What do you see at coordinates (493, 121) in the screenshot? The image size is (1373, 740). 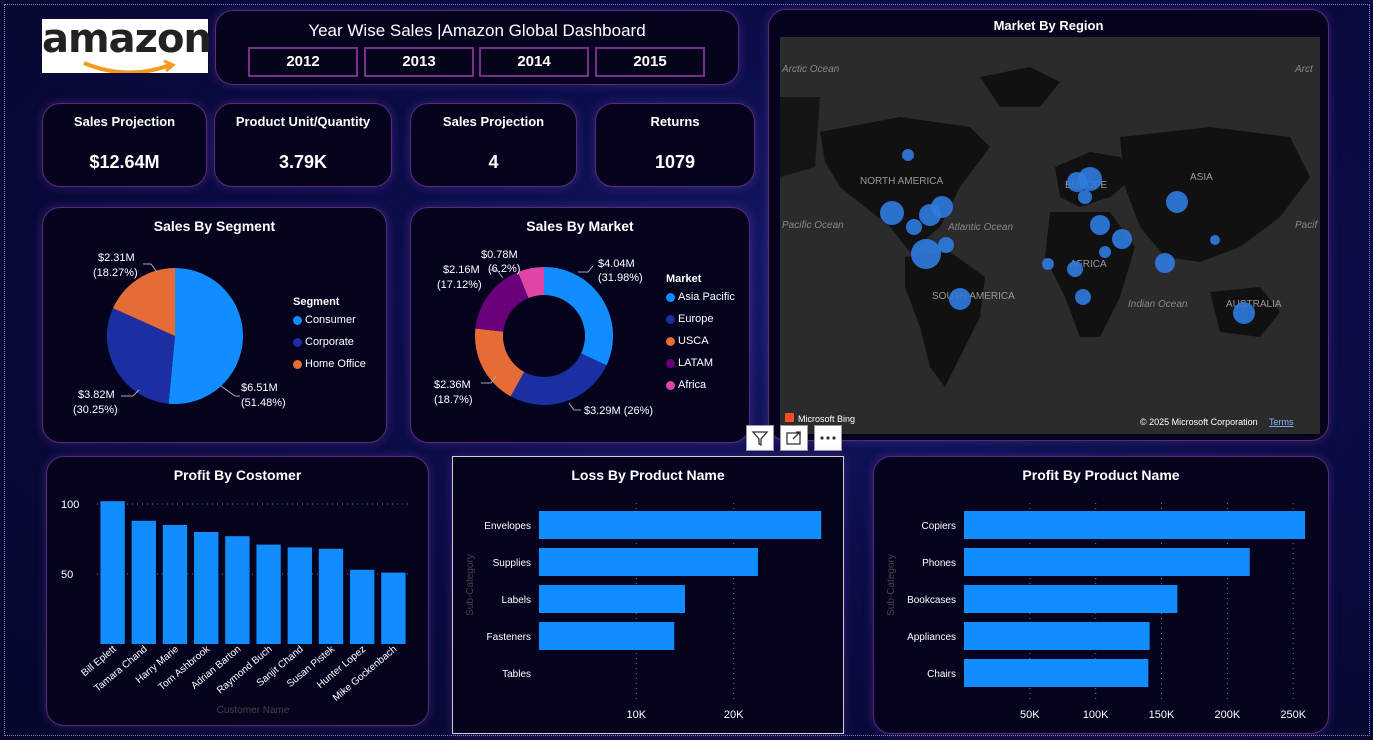 I see `kpi-label: Sales Projection` at bounding box center [493, 121].